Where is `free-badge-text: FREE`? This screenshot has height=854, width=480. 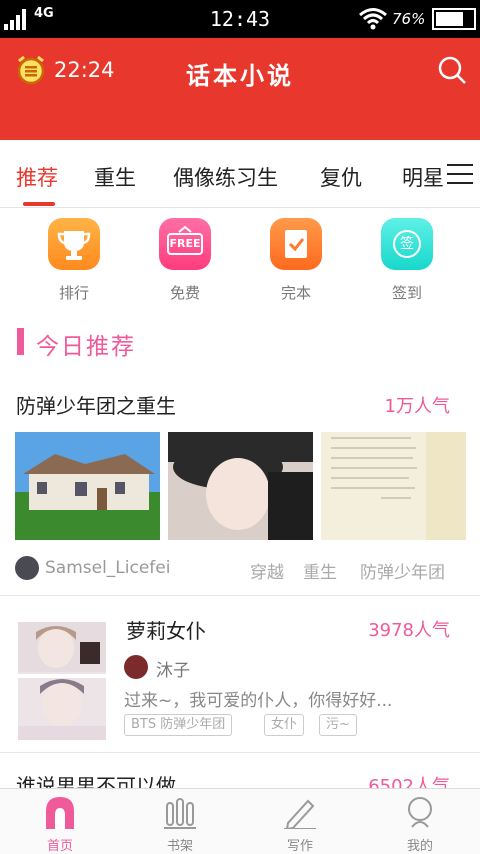
free-badge-text: FREE is located at coordinates (185, 243).